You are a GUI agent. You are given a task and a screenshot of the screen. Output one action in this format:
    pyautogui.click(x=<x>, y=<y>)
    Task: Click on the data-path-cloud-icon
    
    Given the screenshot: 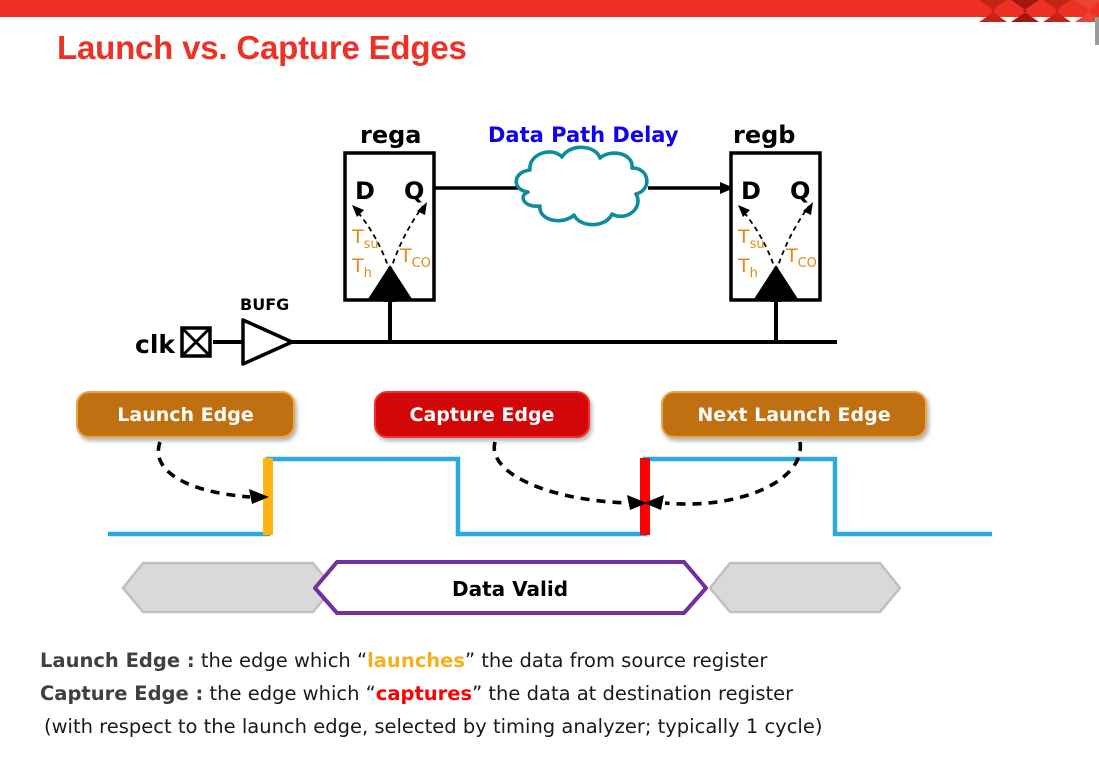 What is the action you would take?
    pyautogui.click(x=581, y=186)
    